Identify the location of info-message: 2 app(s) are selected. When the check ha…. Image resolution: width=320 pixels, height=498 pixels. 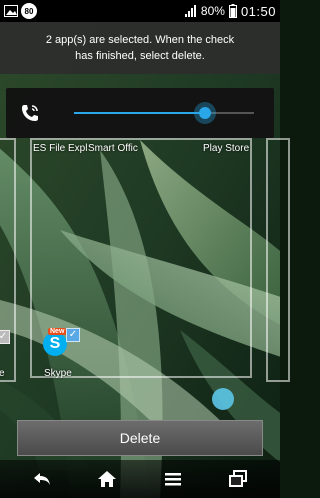
(140, 48).